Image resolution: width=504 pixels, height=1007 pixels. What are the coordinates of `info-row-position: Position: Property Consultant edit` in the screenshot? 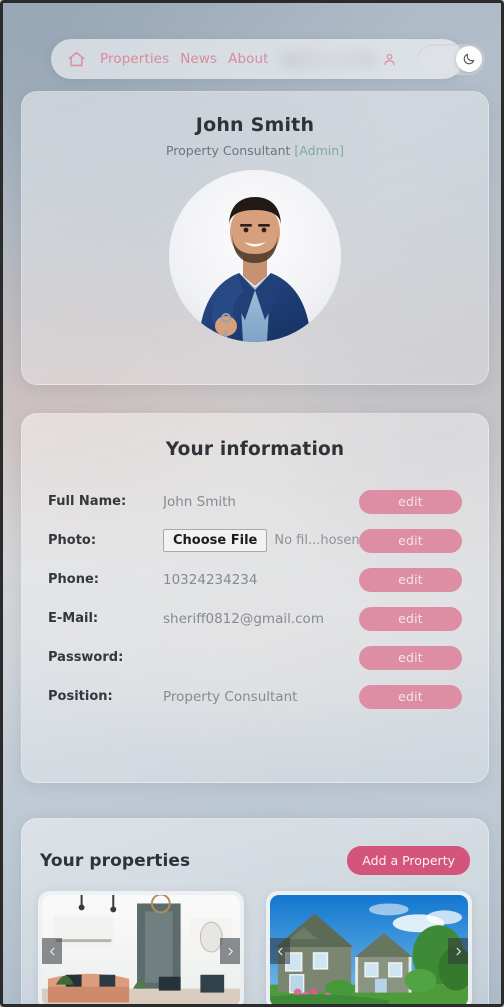 It's located at (255, 696).